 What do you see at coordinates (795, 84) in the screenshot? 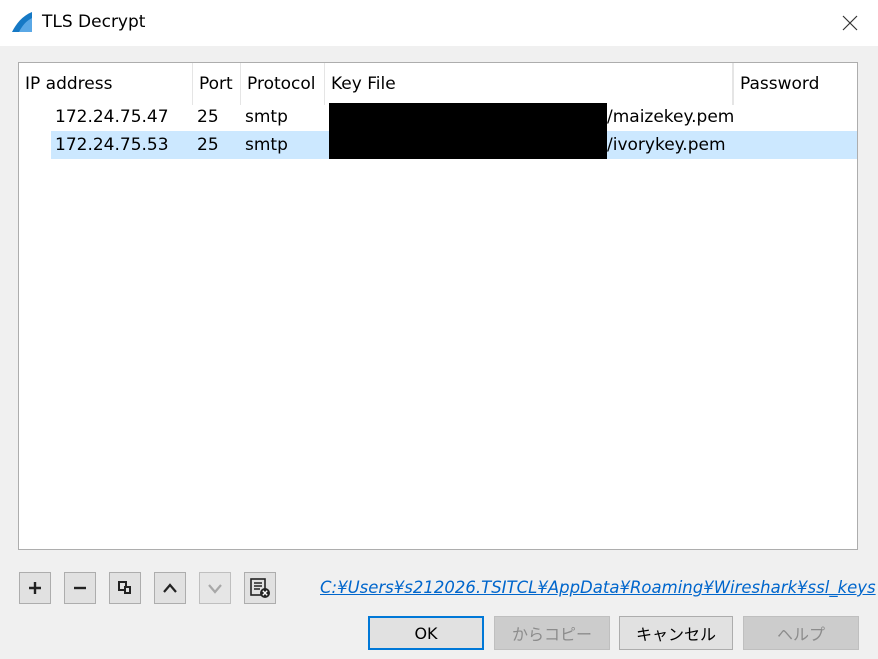
I see `column-header-password: Password` at bounding box center [795, 84].